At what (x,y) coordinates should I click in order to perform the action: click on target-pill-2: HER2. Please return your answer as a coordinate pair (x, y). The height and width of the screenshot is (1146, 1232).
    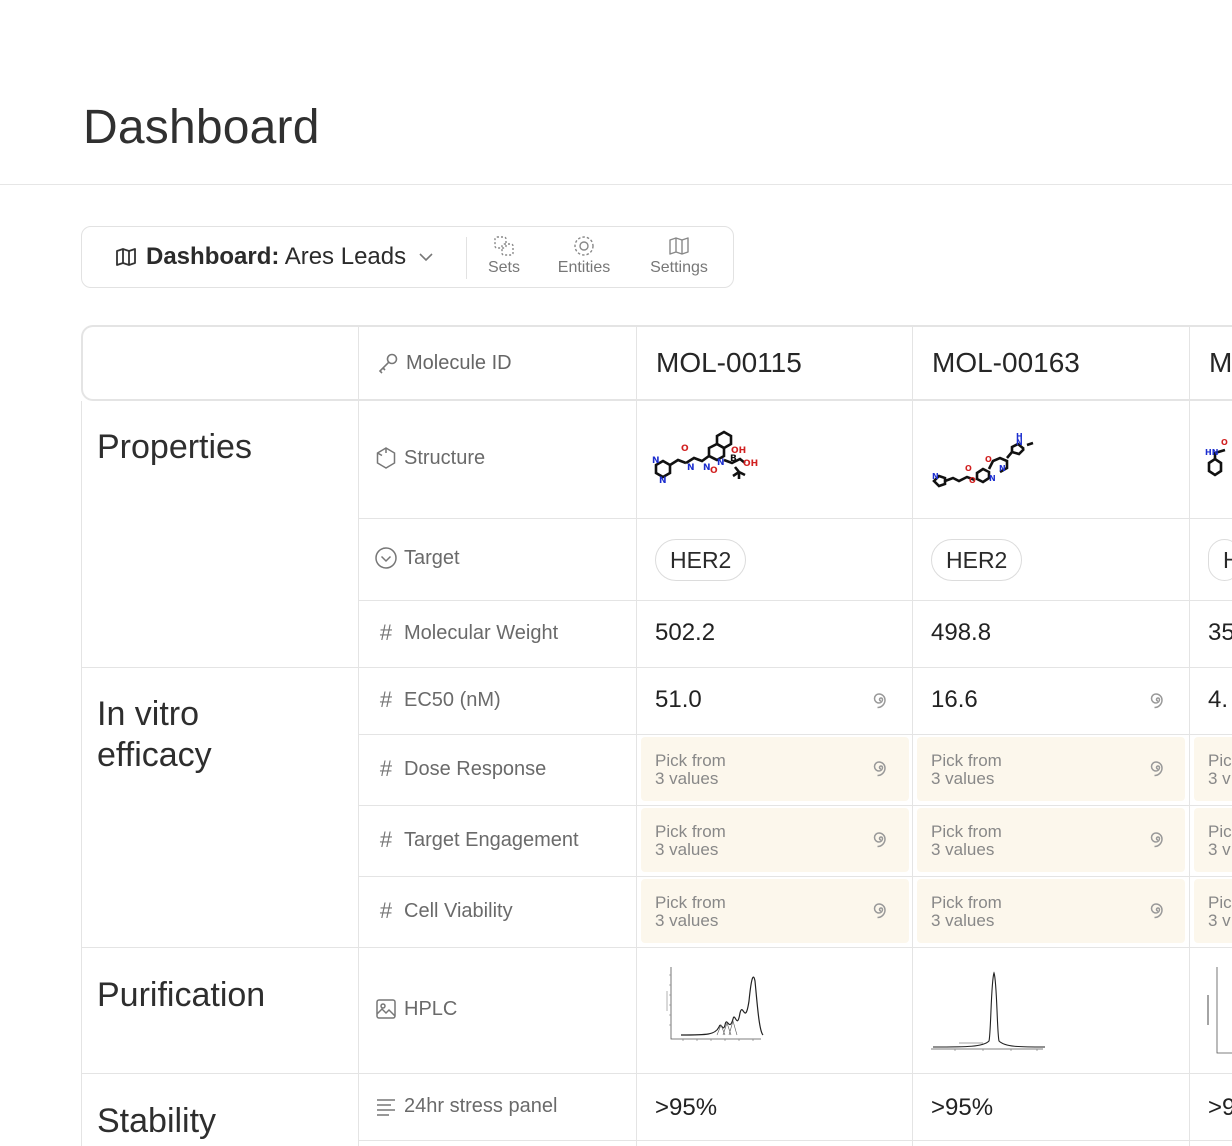
    Looking at the image, I should click on (977, 560).